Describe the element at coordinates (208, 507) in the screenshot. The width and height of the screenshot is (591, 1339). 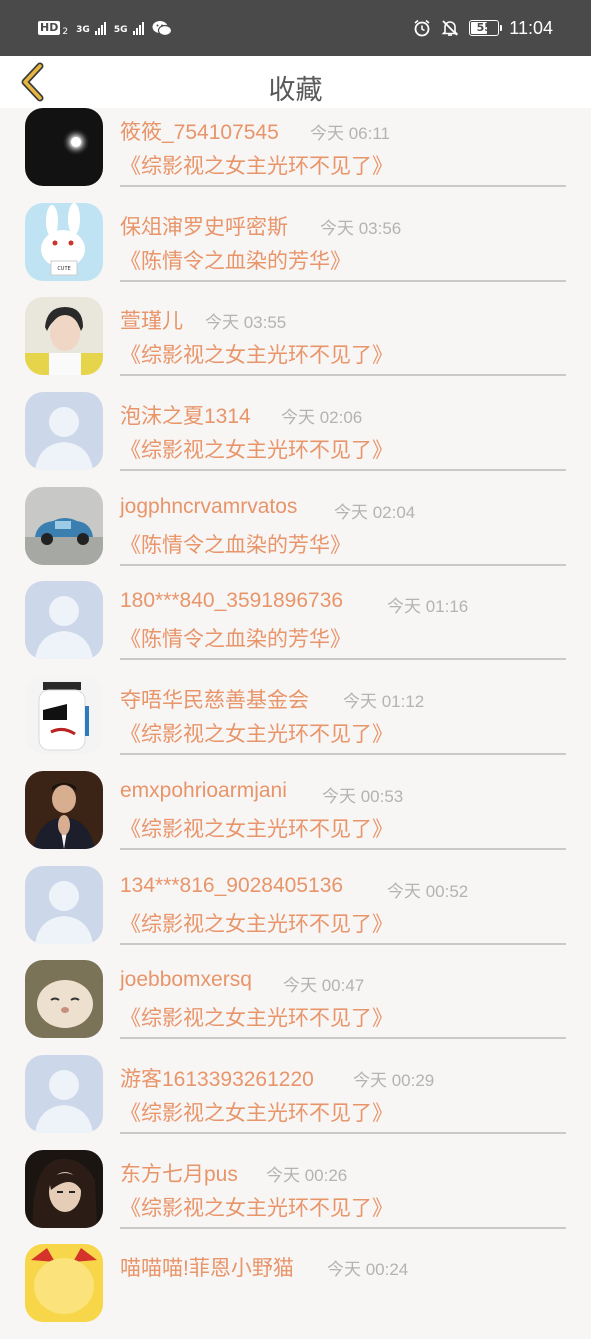
I see `user-name: jogphncrvamrvatos` at that location.